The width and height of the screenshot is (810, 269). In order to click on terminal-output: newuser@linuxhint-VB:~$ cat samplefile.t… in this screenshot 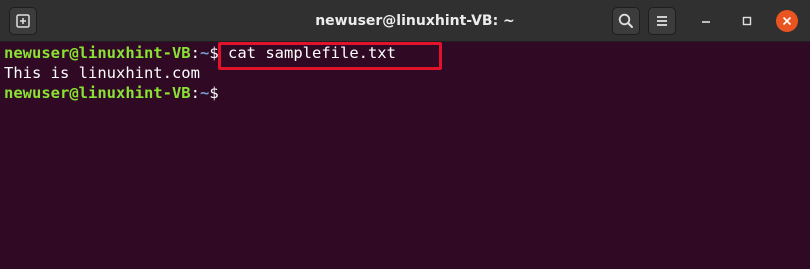, I will do `click(200, 73)`.